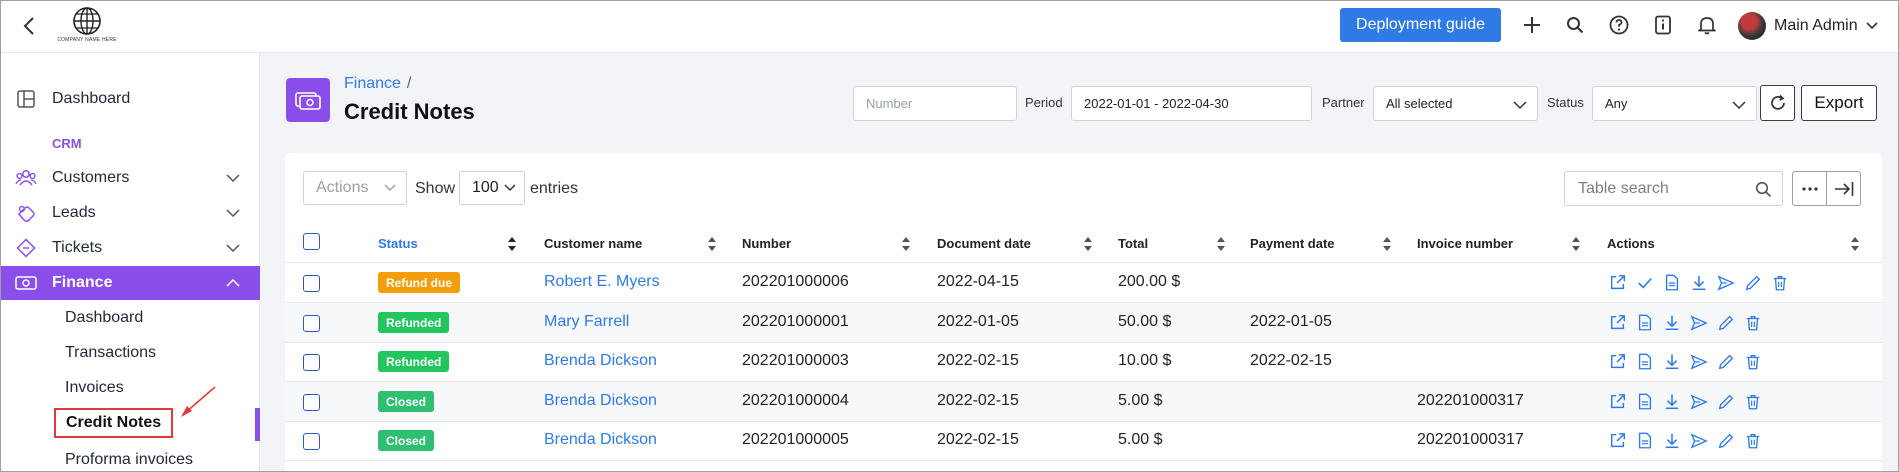  I want to click on sidebar-subitem-proforma-invoices: Proforma invoices, so click(129, 460).